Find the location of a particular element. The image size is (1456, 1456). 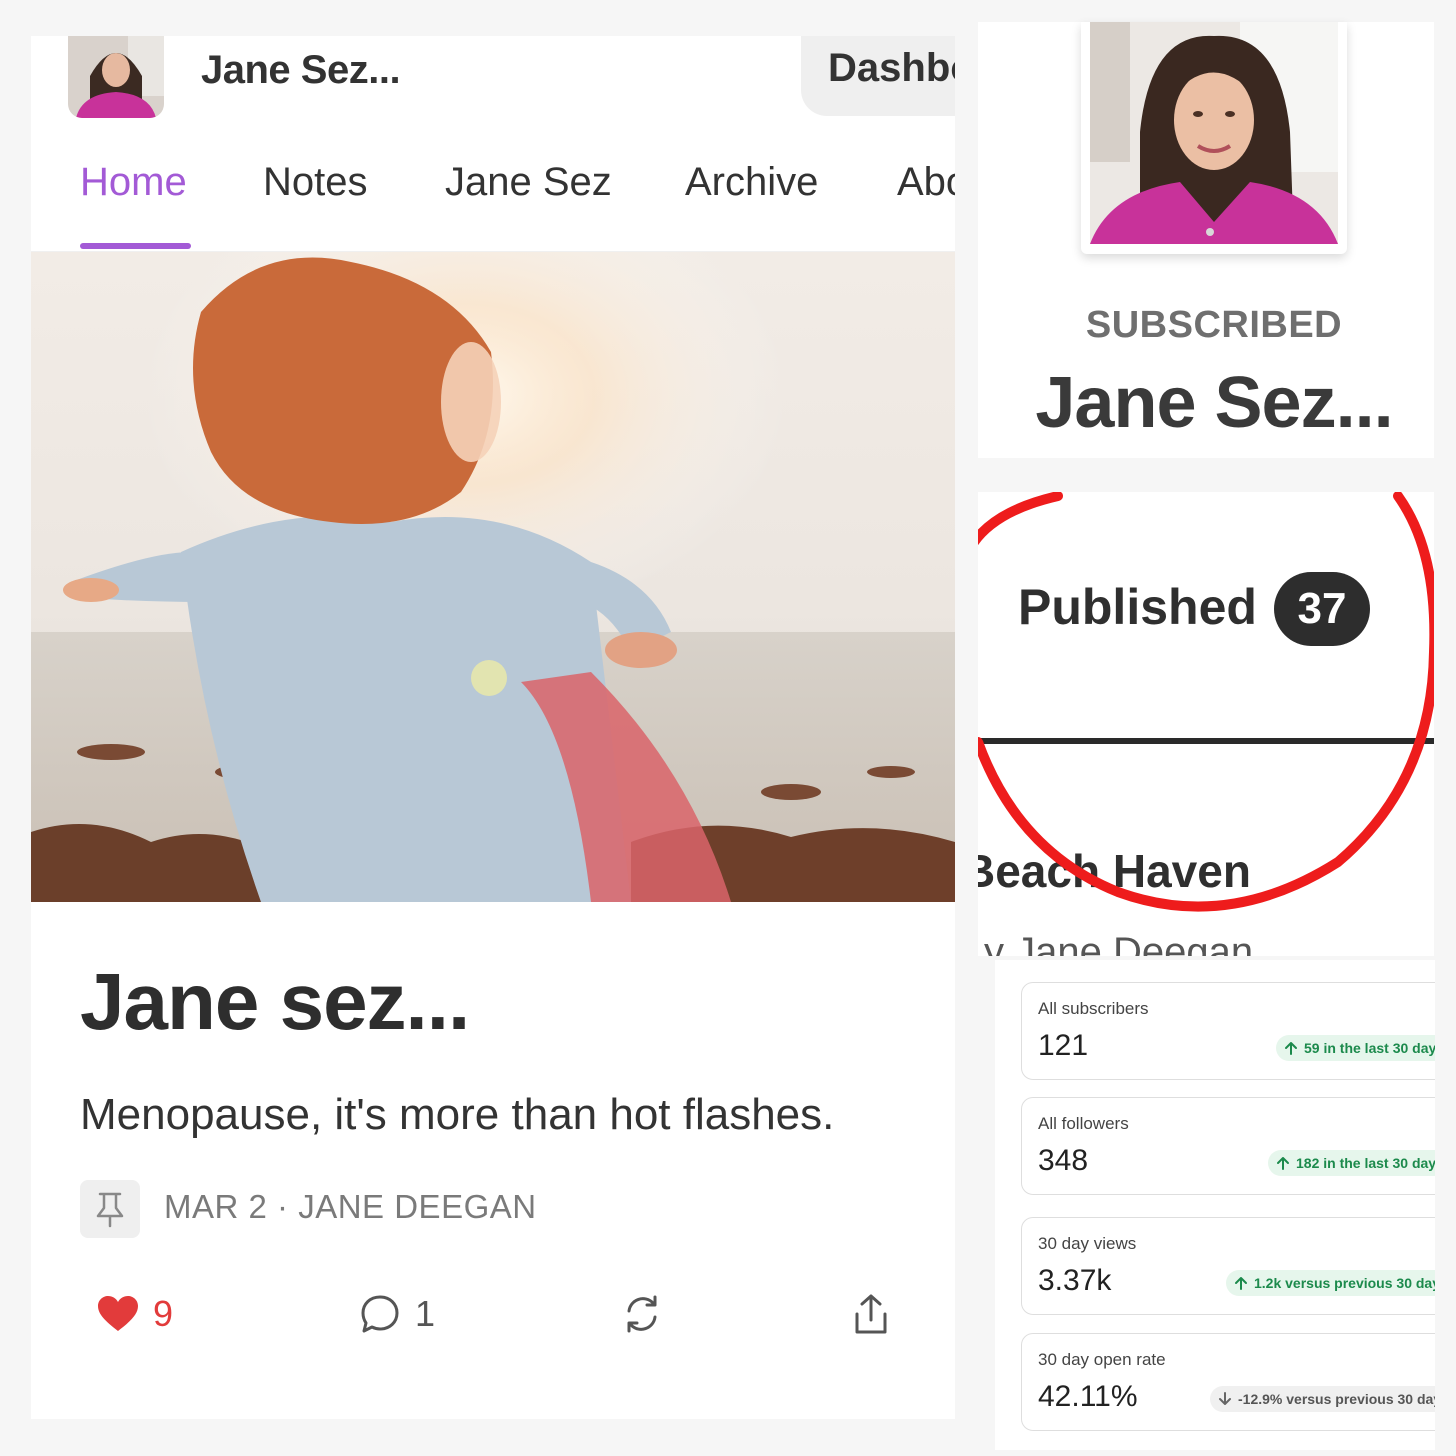

heart-icon is located at coordinates (118, 1313).